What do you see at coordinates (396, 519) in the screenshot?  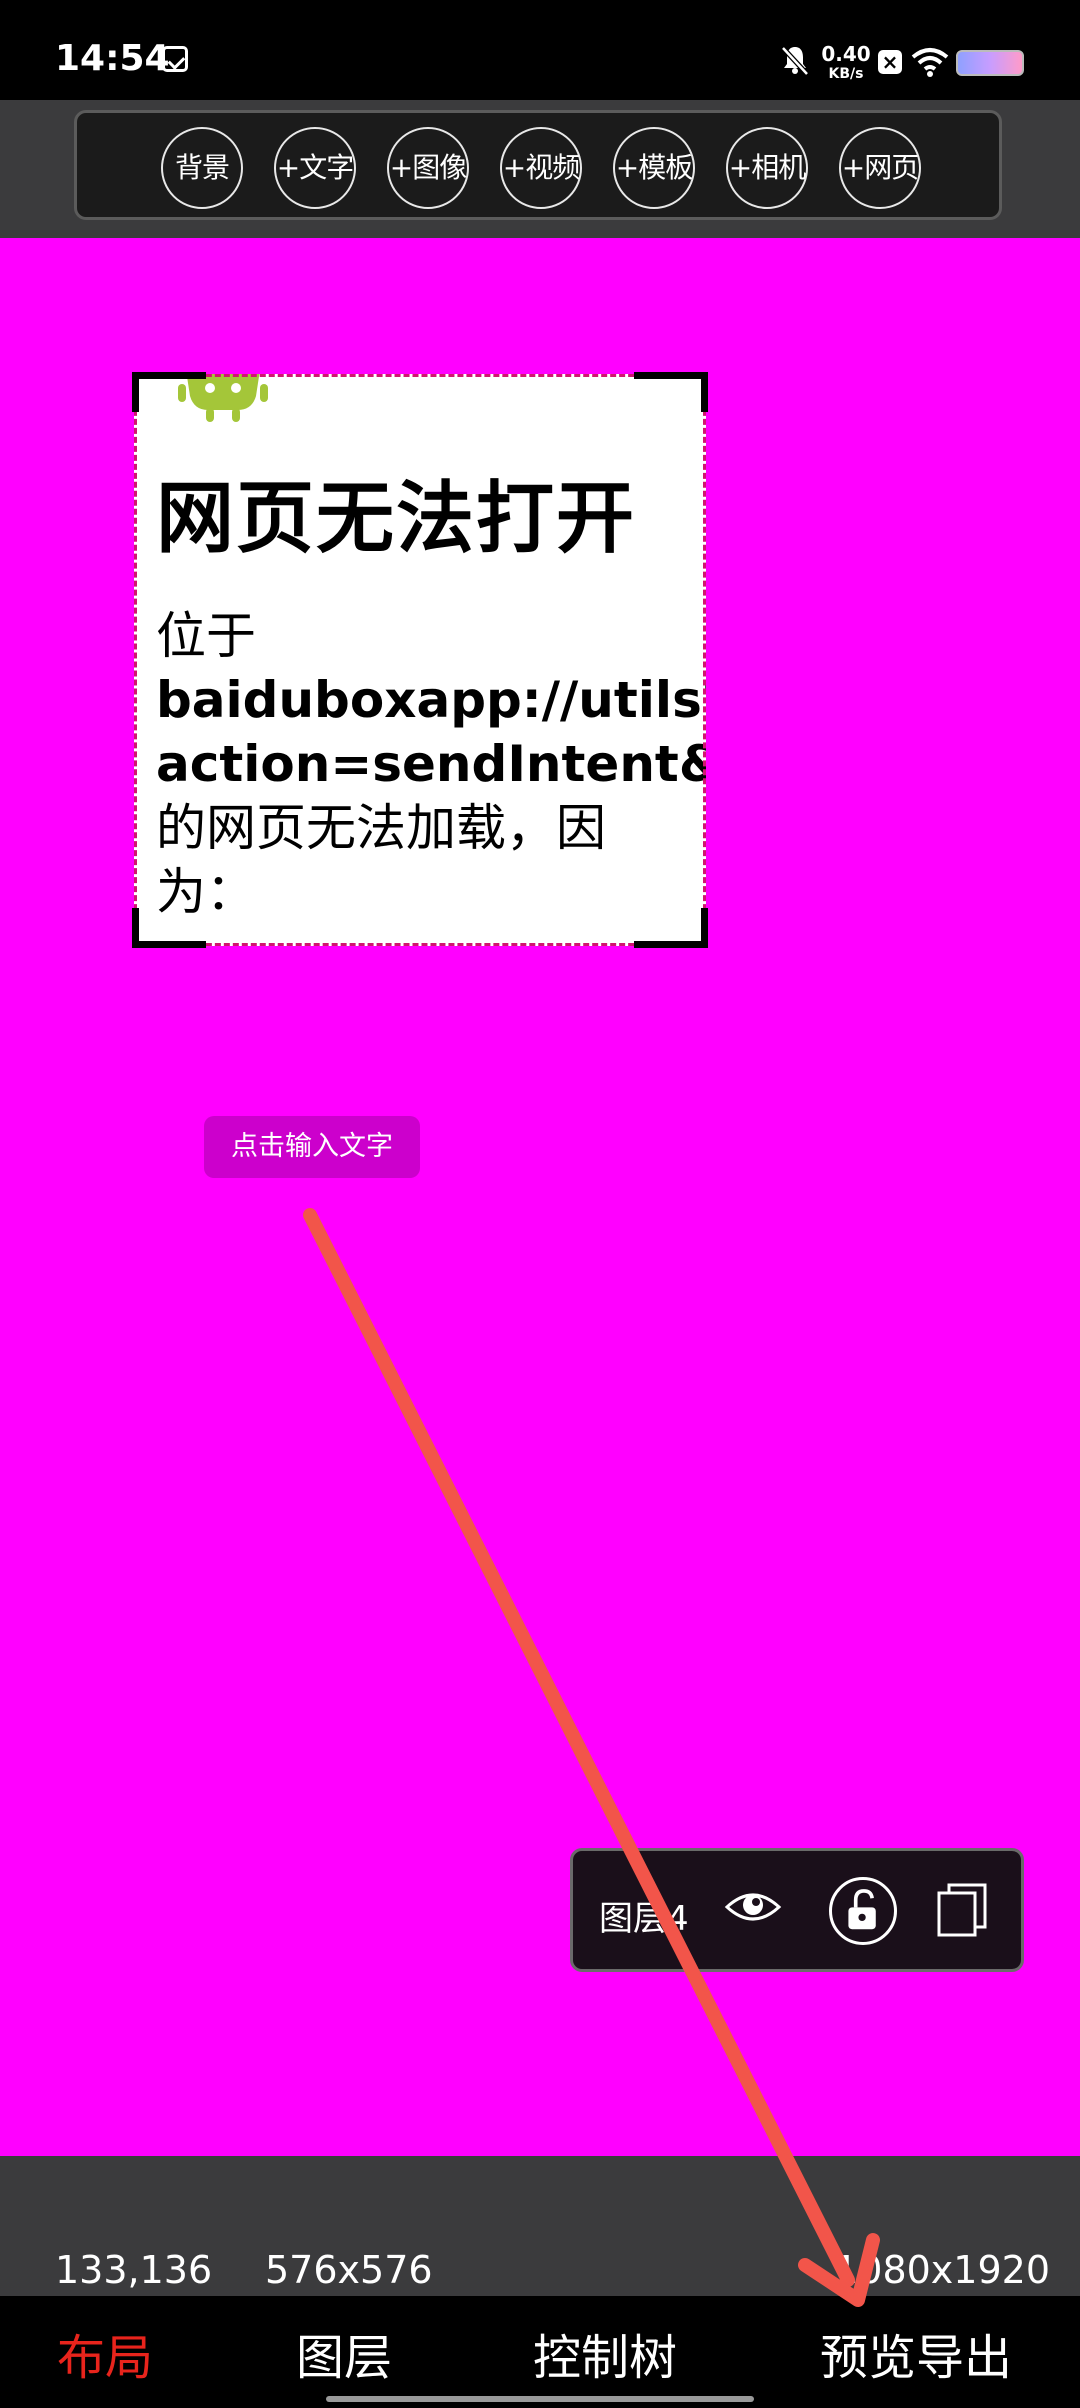 I see `webpage-error-title: 网页无法打开` at bounding box center [396, 519].